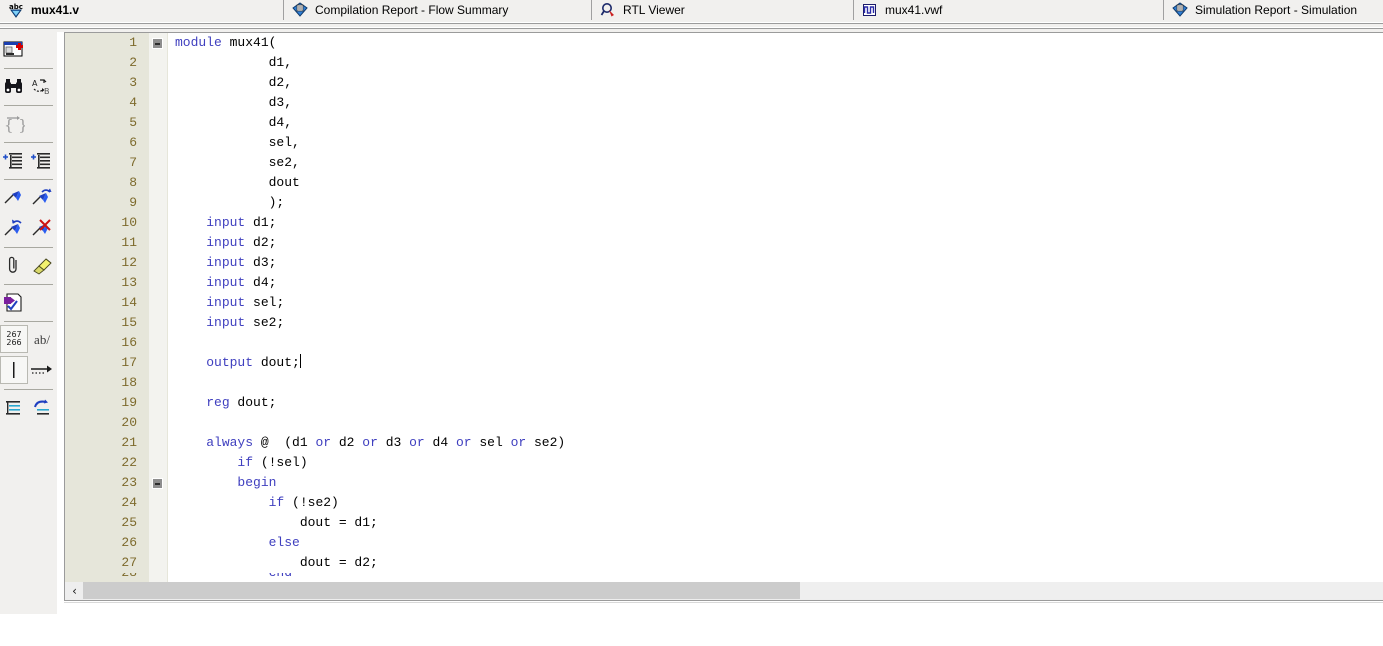 This screenshot has width=1383, height=646. I want to click on comment-button, so click(14, 198).